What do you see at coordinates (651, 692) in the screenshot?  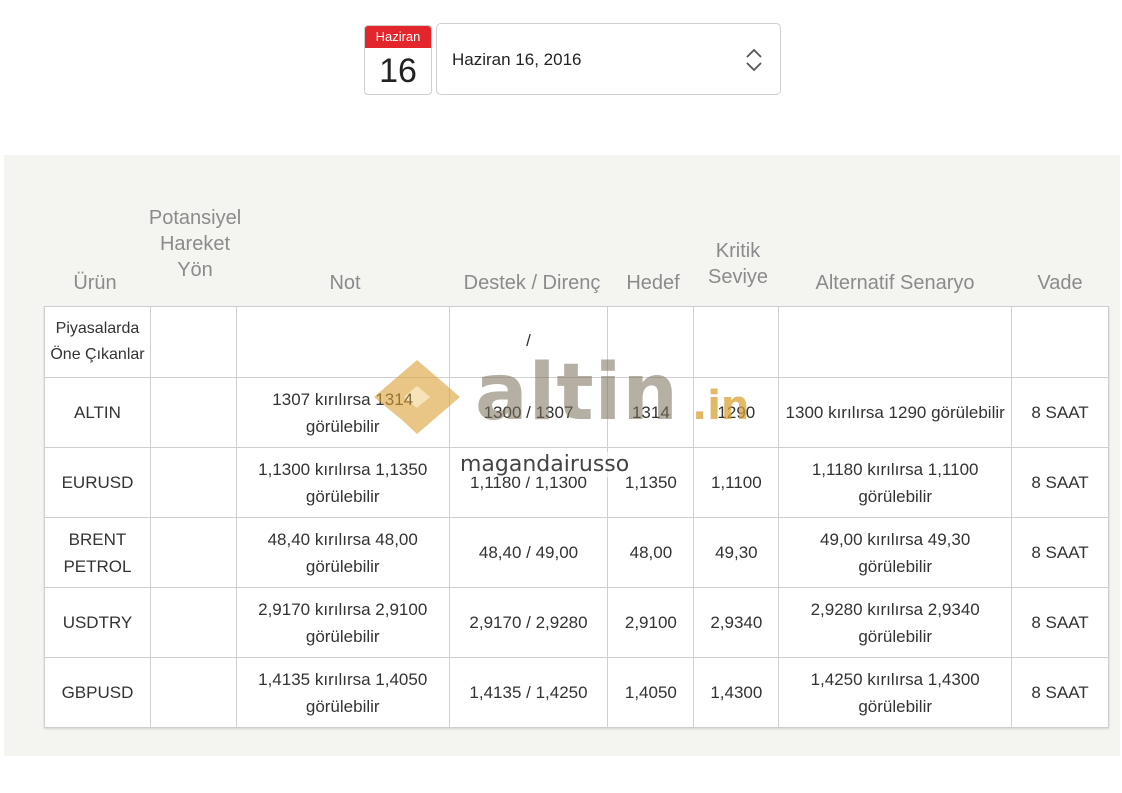 I see `cell-target: 1,4050` at bounding box center [651, 692].